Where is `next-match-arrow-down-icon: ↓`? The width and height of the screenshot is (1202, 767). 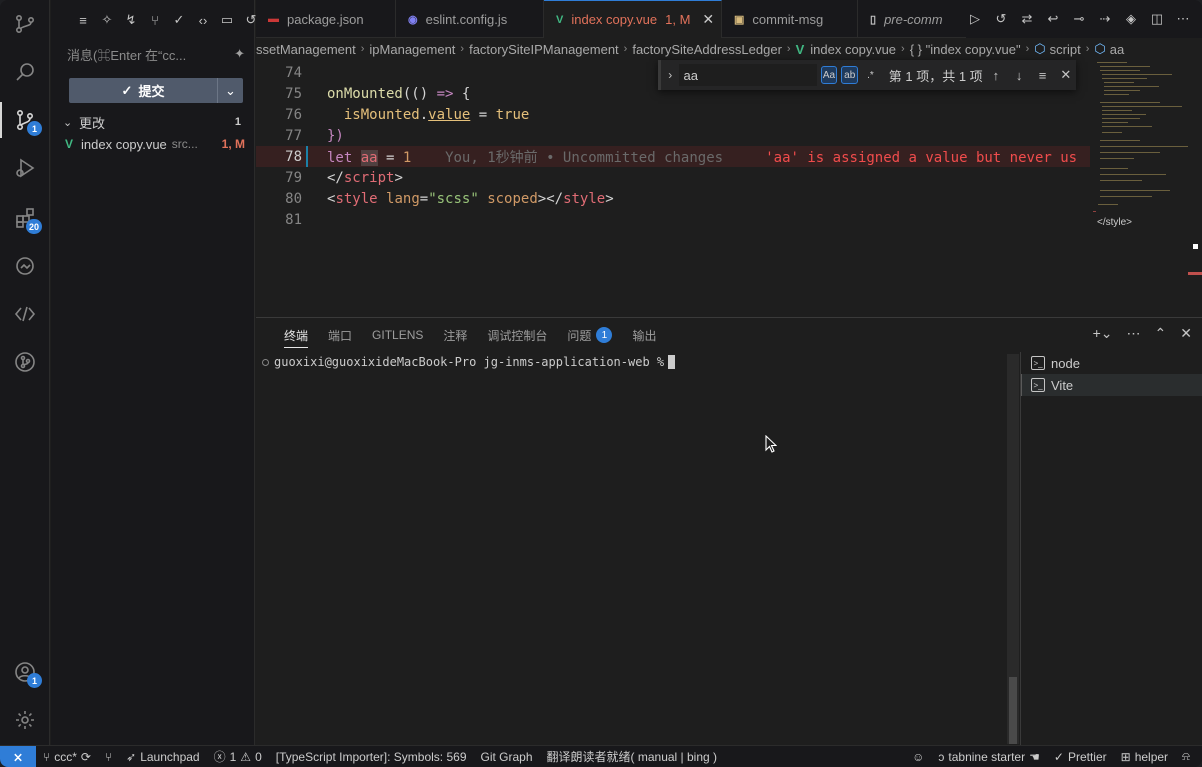
next-match-arrow-down-icon: ↓ is located at coordinates (1019, 75).